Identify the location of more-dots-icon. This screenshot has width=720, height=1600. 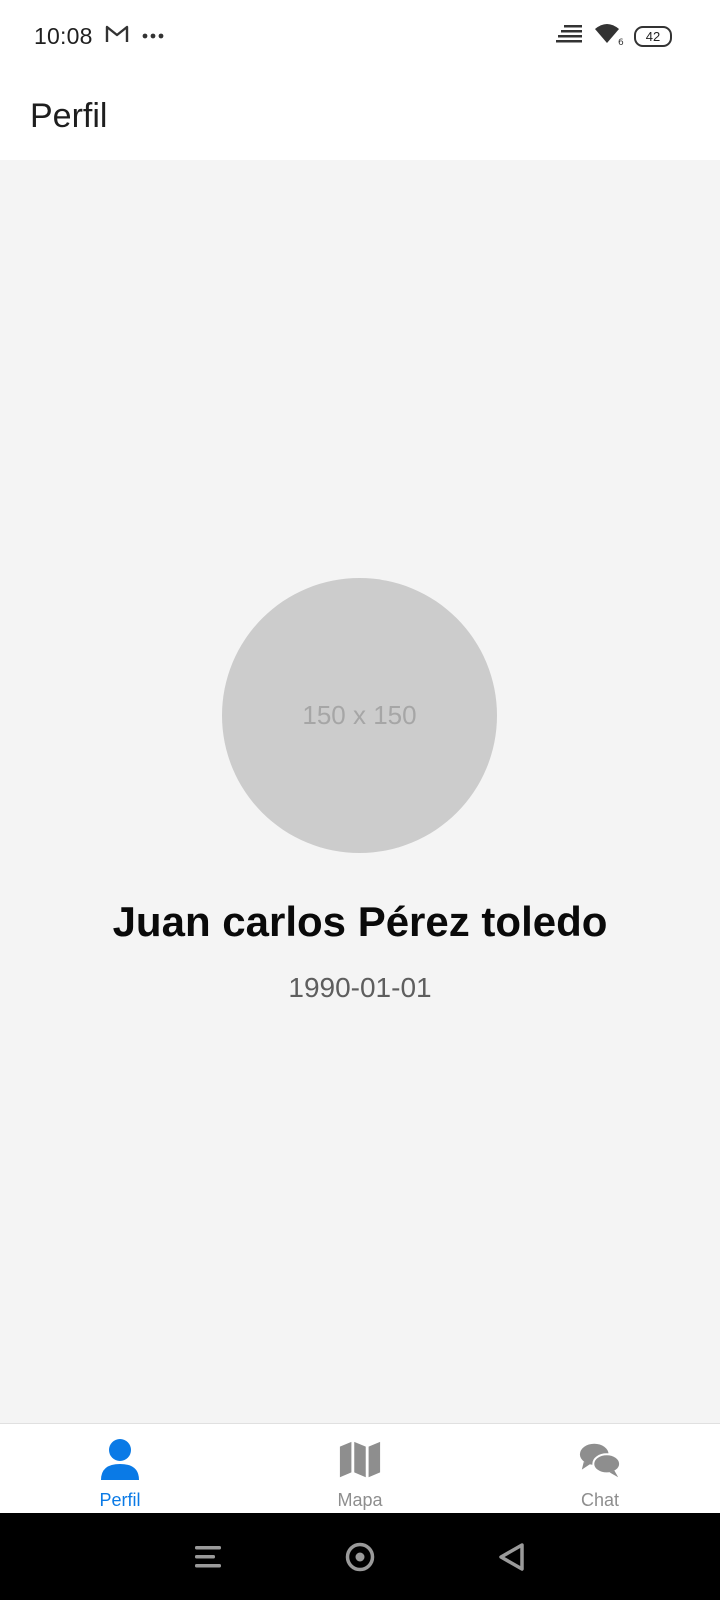
(153, 36).